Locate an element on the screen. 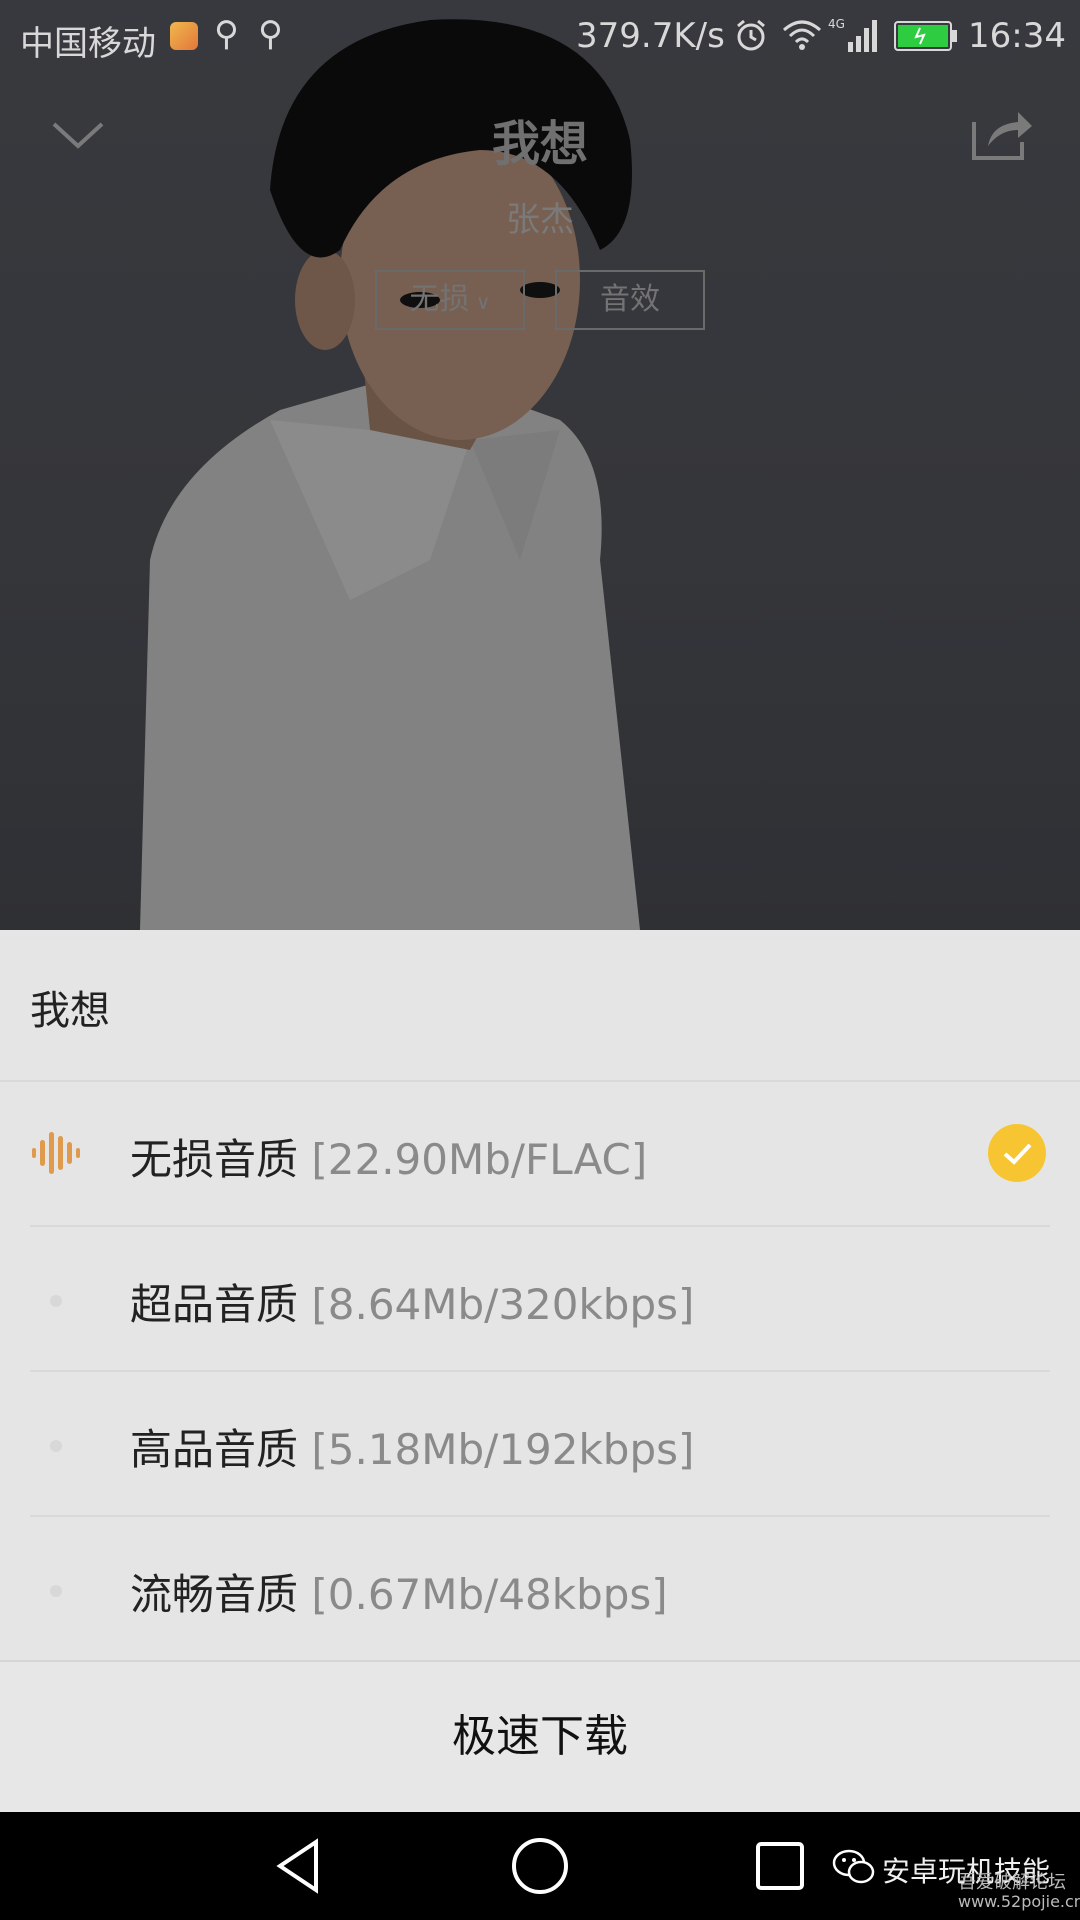  watermark-forum-name: 吾爱破解论坛 is located at coordinates (1012, 1882).